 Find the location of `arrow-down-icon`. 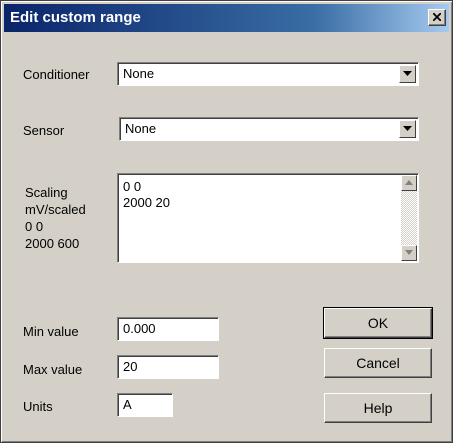

arrow-down-icon is located at coordinates (409, 252).